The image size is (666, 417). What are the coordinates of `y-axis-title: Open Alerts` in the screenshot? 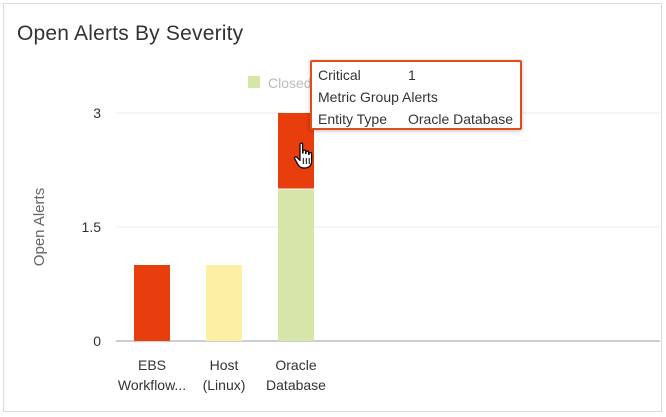 It's located at (39, 227).